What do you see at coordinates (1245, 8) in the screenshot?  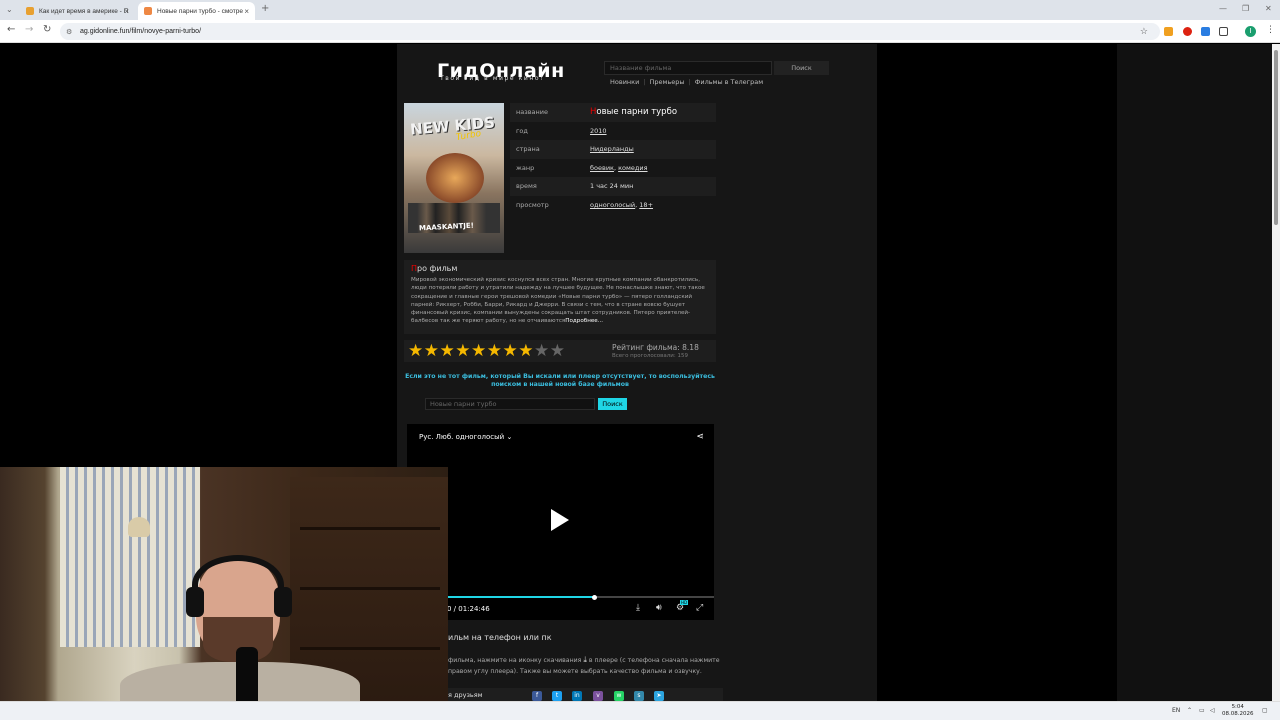 I see `maximize-icon: ❐` at bounding box center [1245, 8].